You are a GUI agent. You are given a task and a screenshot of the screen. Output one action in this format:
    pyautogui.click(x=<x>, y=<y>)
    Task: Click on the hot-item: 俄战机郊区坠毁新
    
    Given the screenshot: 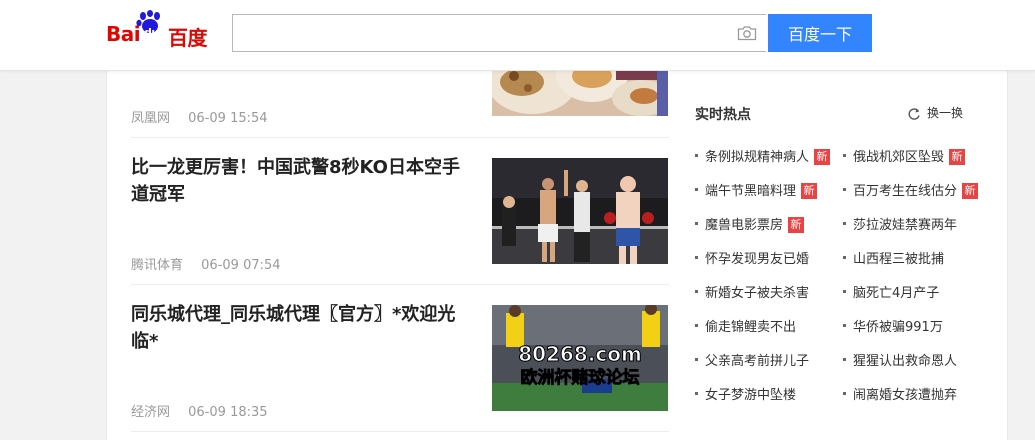 What is the action you would take?
    pyautogui.click(x=904, y=156)
    